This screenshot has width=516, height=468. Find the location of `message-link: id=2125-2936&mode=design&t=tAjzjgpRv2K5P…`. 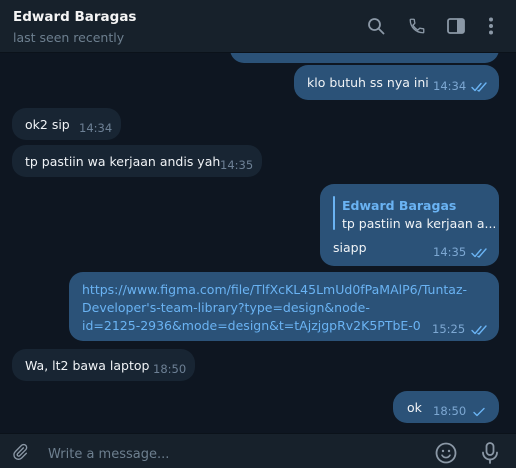

message-link: id=2125-2936&mode=design&t=tAjzjgpRv2K5P… is located at coordinates (251, 325).